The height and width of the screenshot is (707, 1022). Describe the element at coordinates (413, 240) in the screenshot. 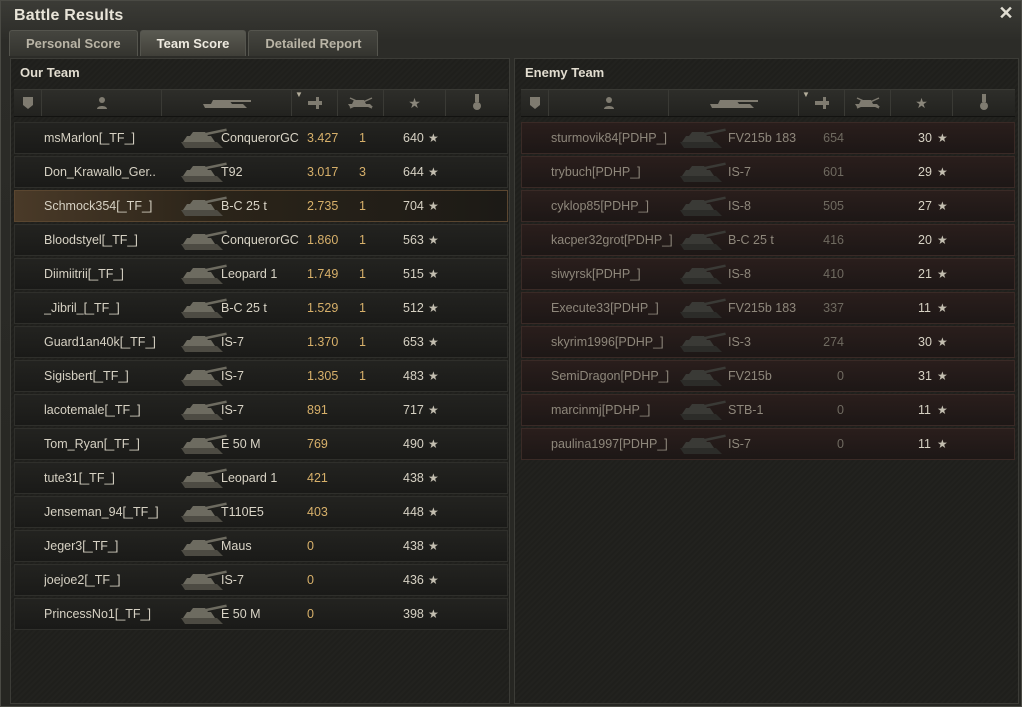

I see `xp-value: 563` at that location.